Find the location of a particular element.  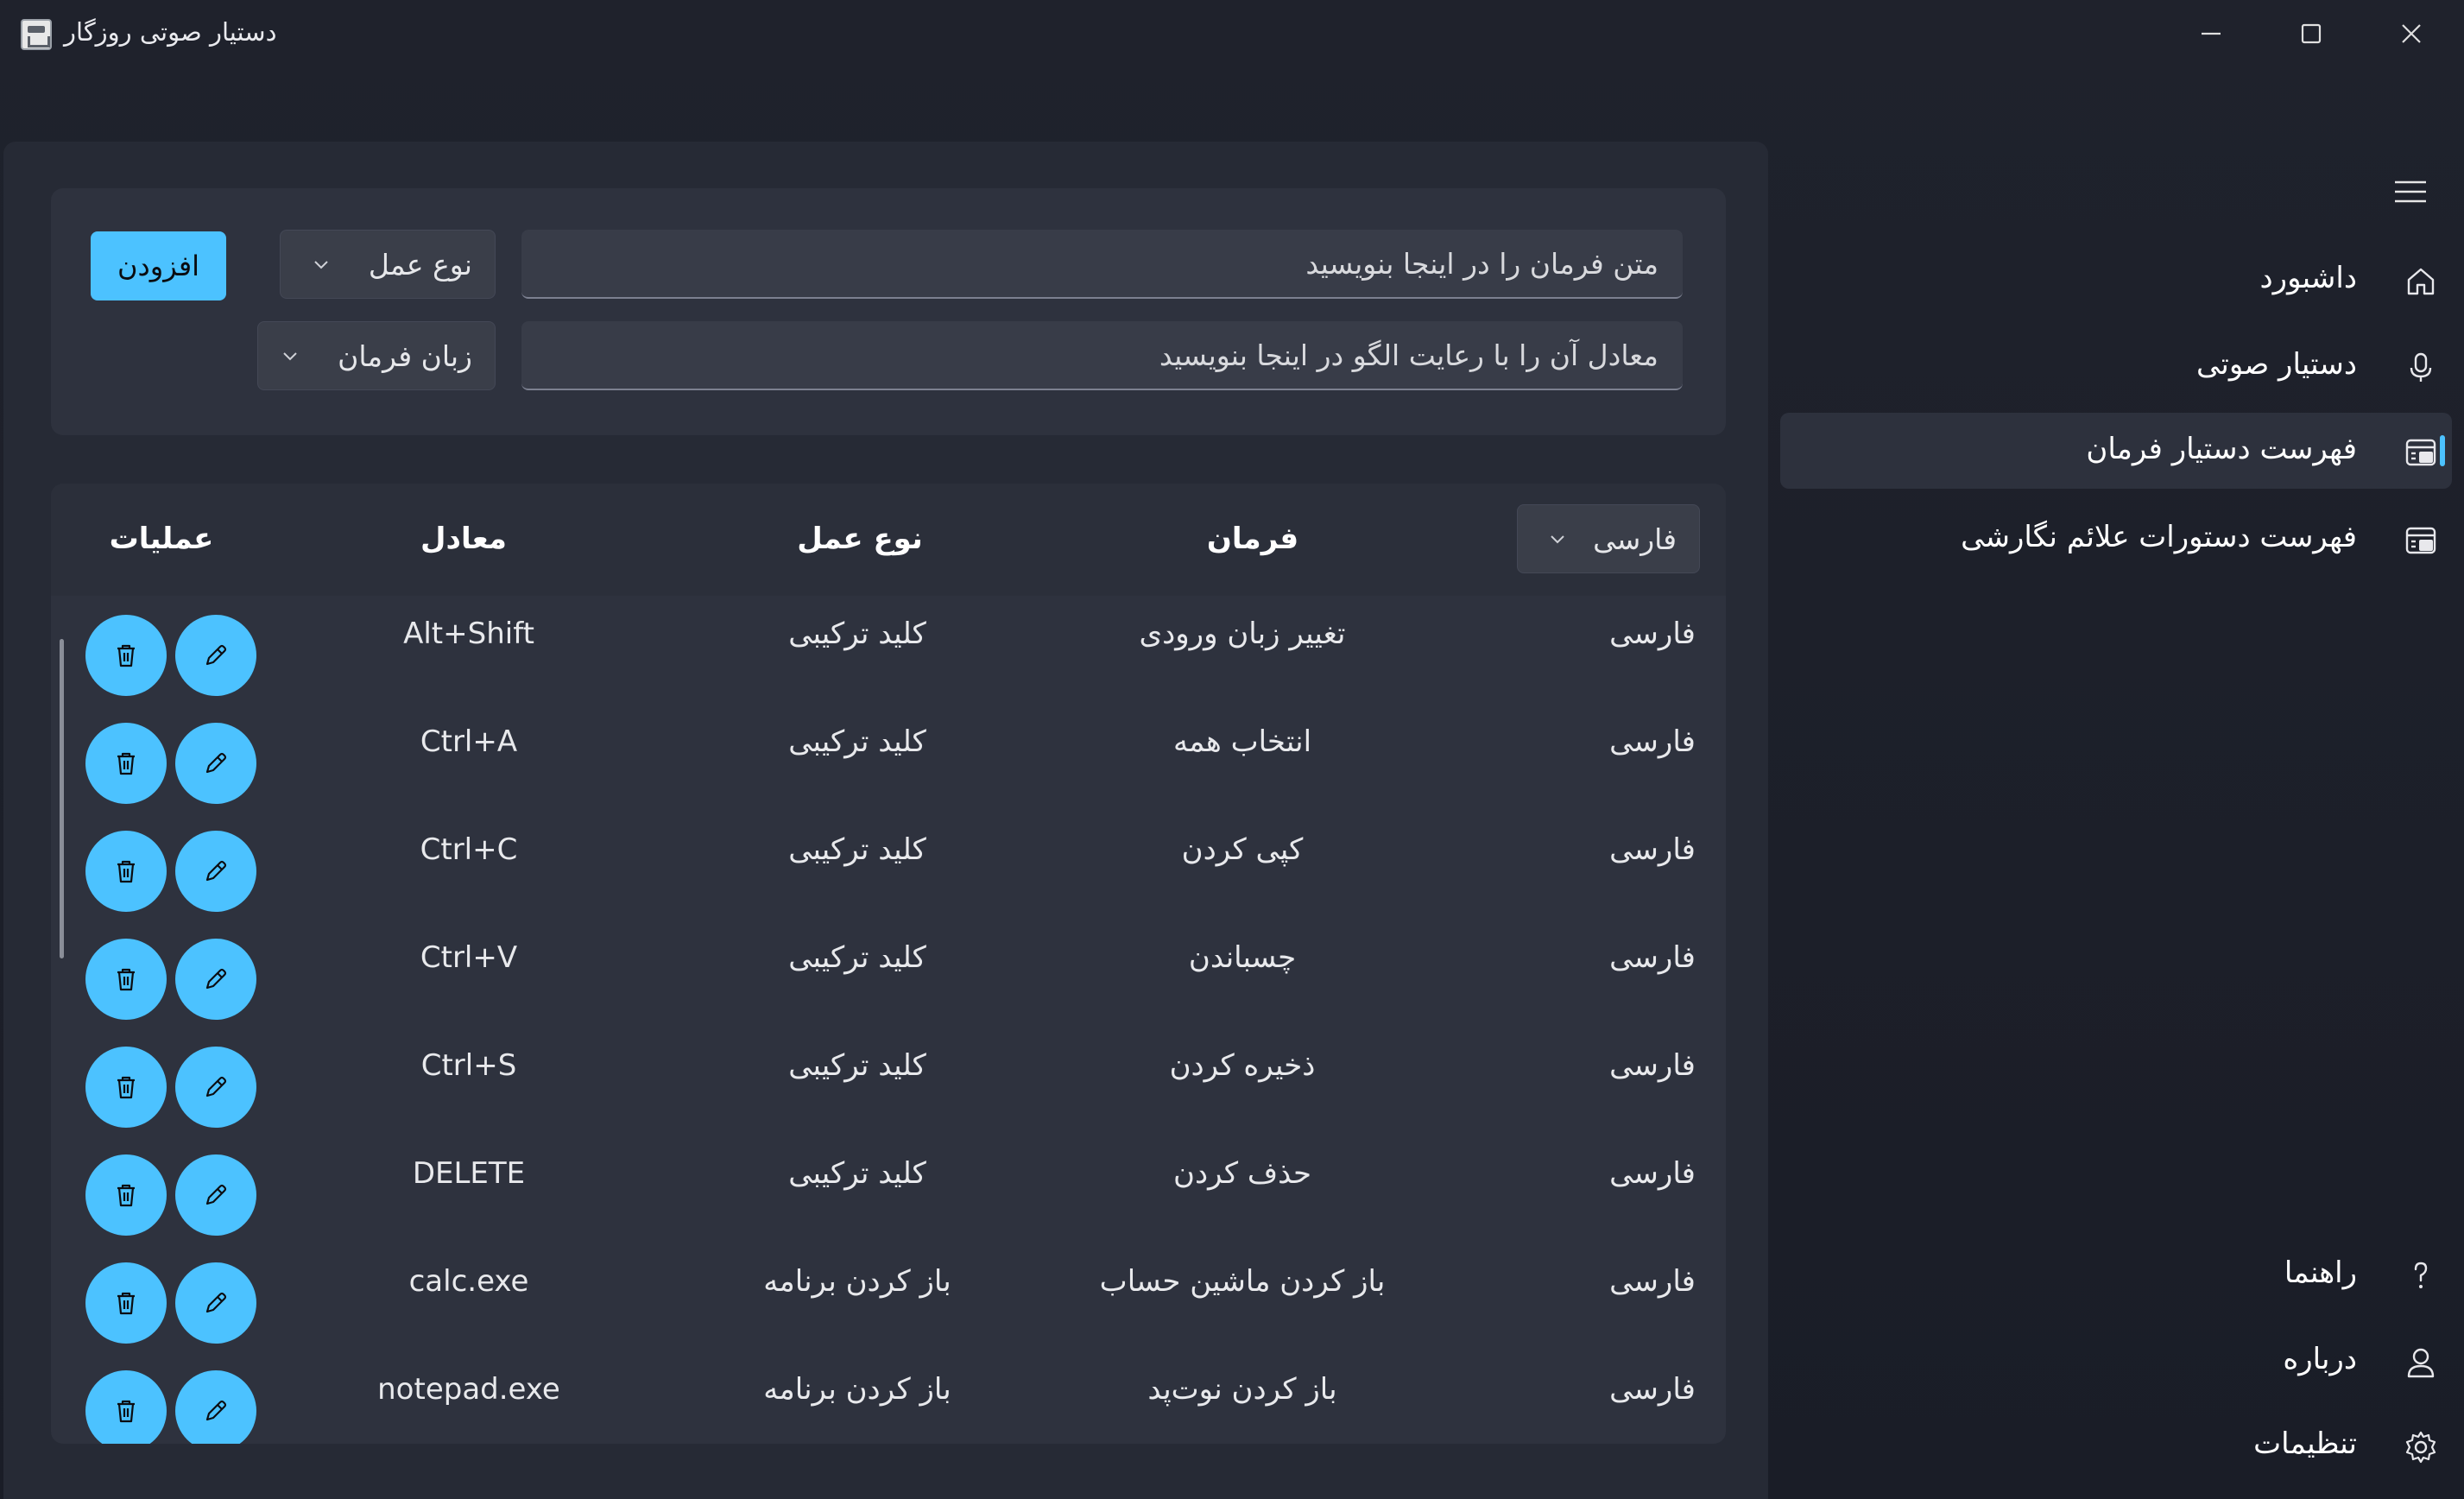

add-button: افزودن is located at coordinates (158, 265).